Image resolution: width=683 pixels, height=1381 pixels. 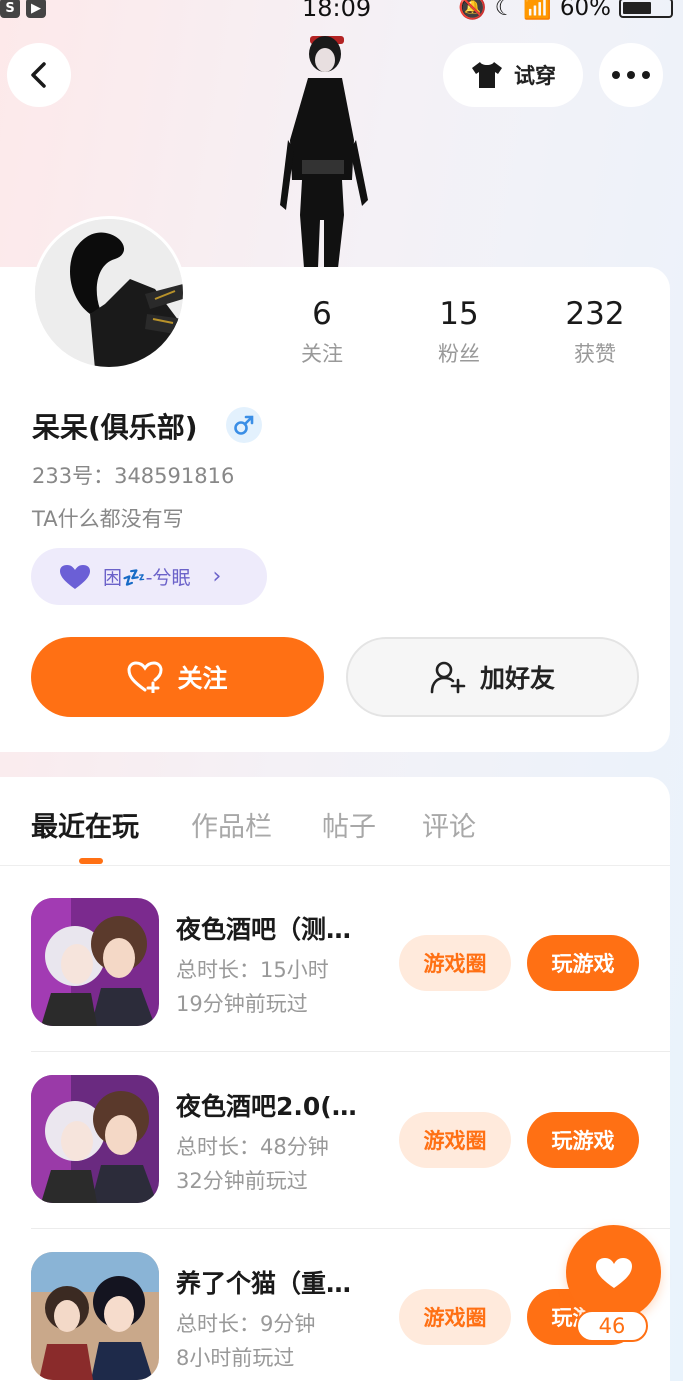 I want to click on back-button, so click(x=39, y=75).